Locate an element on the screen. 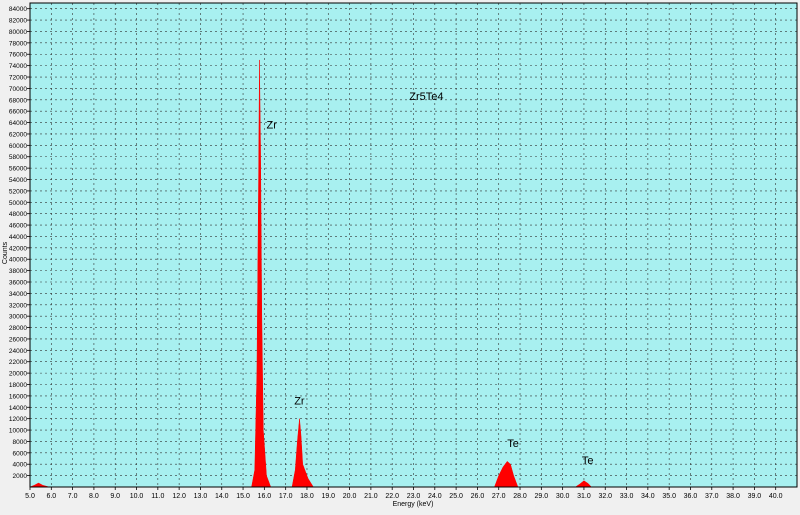 This screenshot has height=515, width=800. x-axis-label: Energy (keV) is located at coordinates (413, 504).